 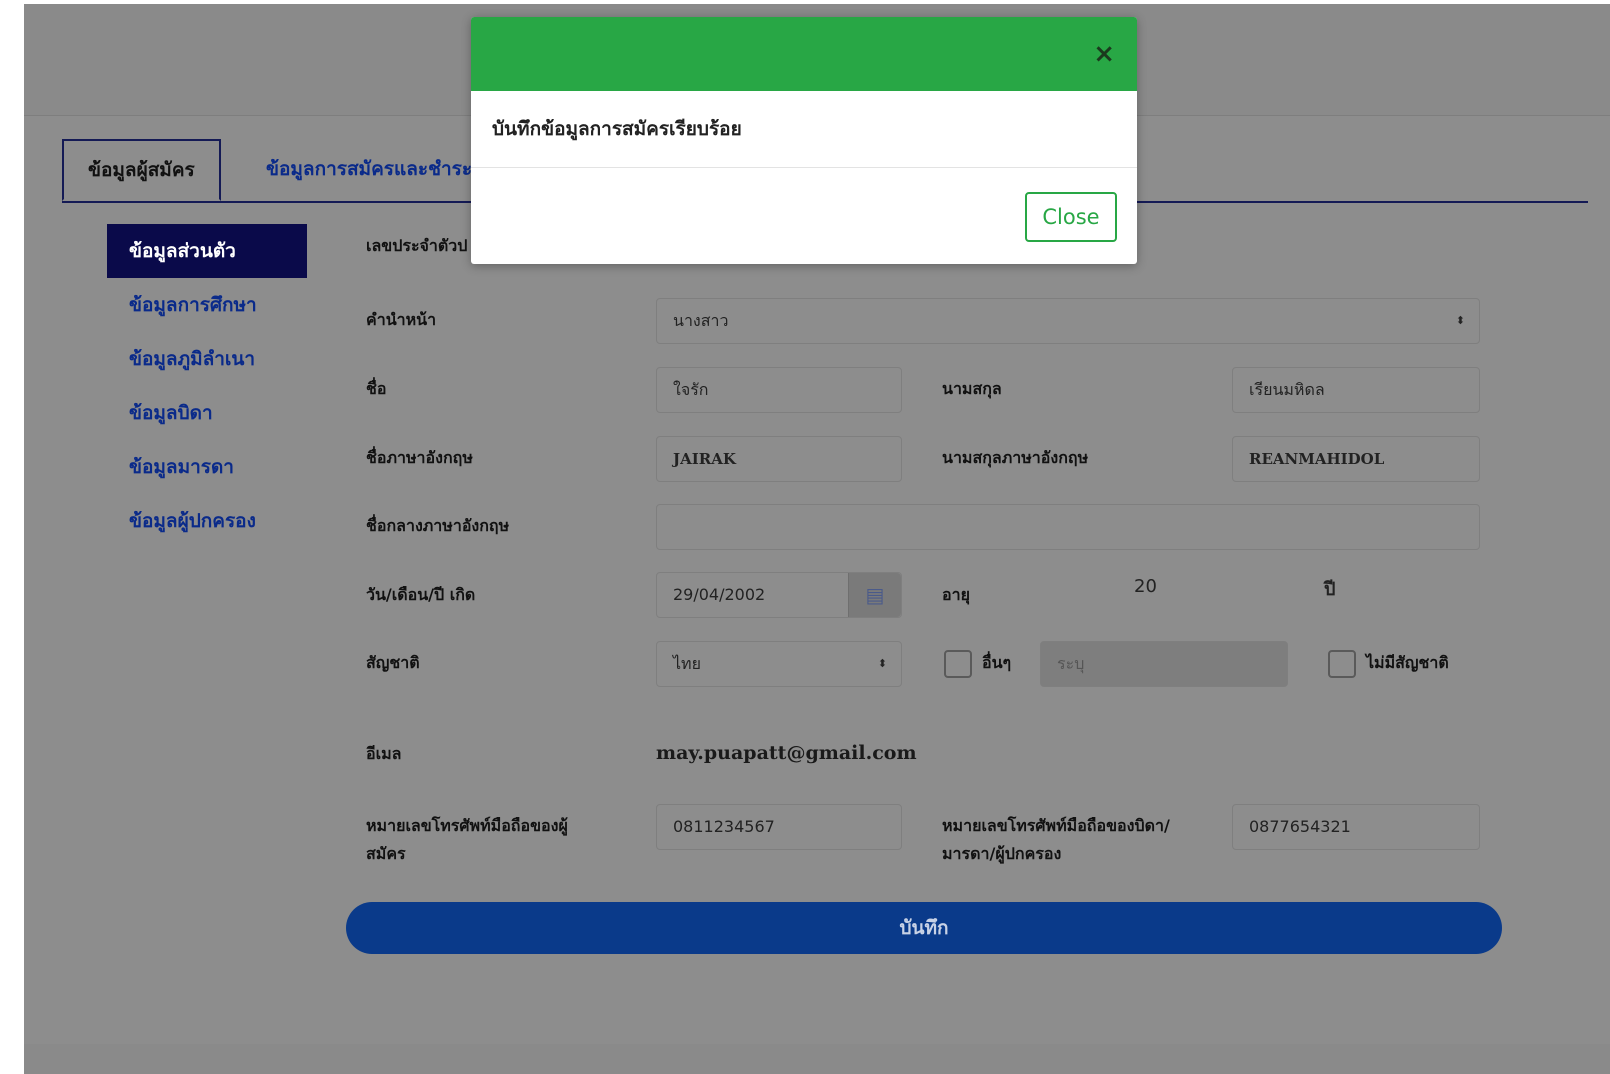 I want to click on middlename-en-label: ชื่อกลางภาษาอังกฤษ, so click(x=438, y=525).